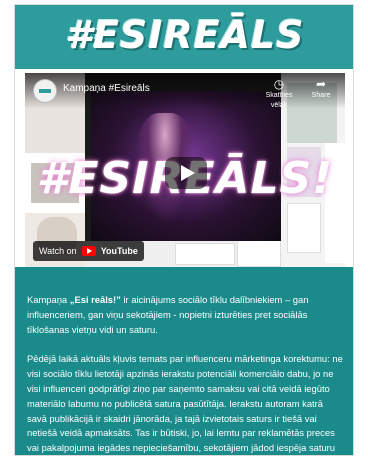 This screenshot has width=368, height=458. Describe the element at coordinates (186, 173) in the screenshot. I see `play-button` at that location.